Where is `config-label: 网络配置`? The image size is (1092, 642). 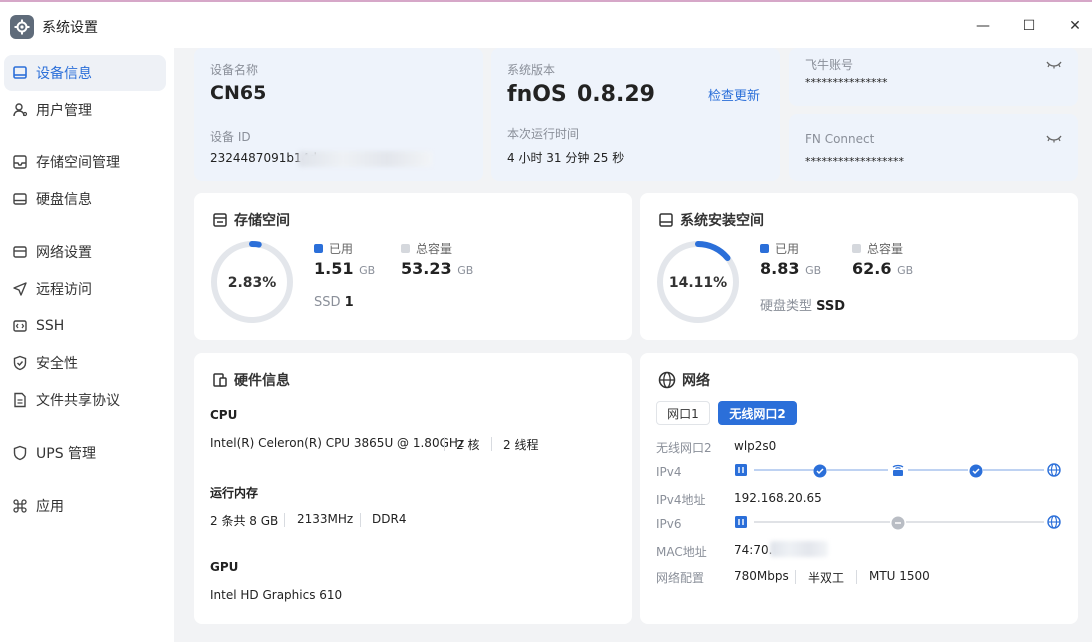 config-label: 网络配置 is located at coordinates (680, 578).